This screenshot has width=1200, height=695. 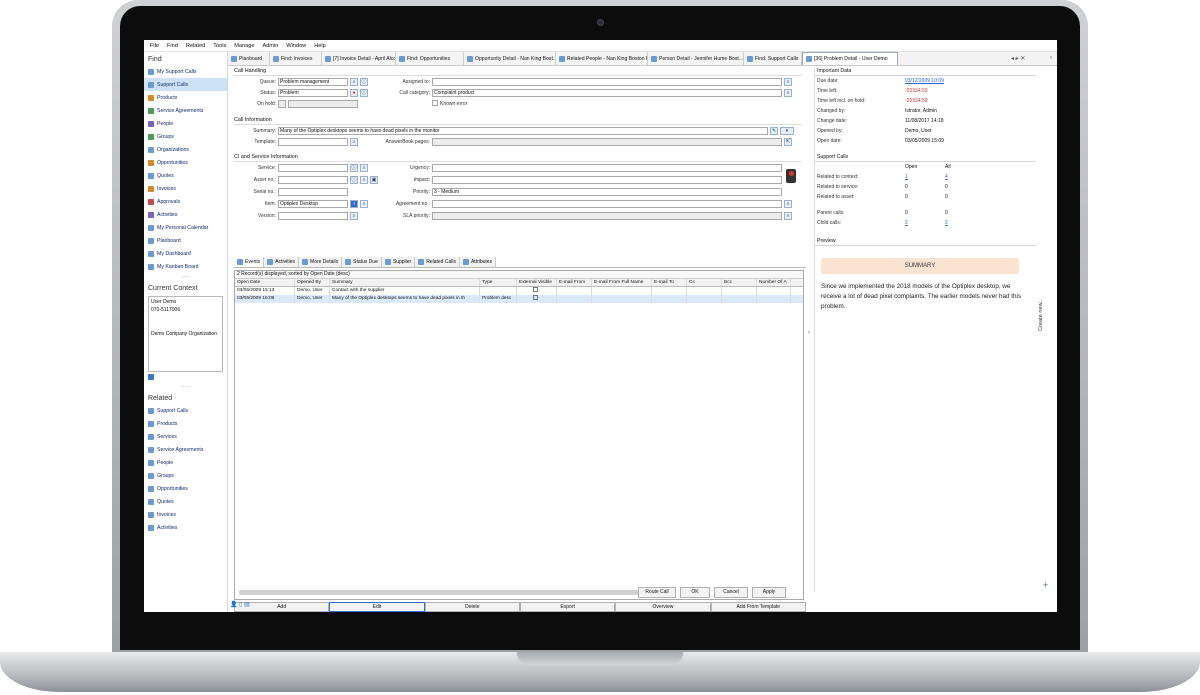 What do you see at coordinates (185, 410) in the screenshot?
I see `related-item-support-calls: Support Calls` at bounding box center [185, 410].